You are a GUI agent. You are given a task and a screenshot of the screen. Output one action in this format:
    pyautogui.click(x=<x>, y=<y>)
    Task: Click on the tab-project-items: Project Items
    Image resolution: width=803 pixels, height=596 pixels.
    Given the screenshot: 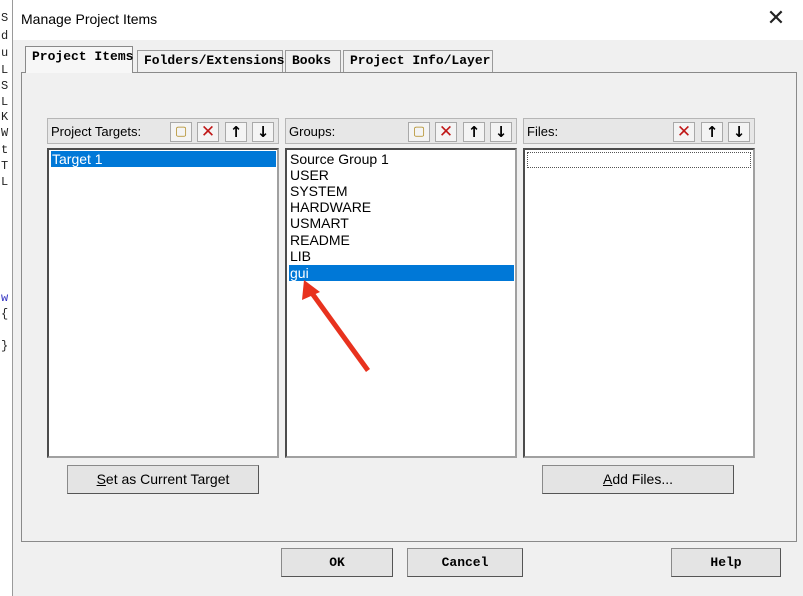 What is the action you would take?
    pyautogui.click(x=79, y=59)
    